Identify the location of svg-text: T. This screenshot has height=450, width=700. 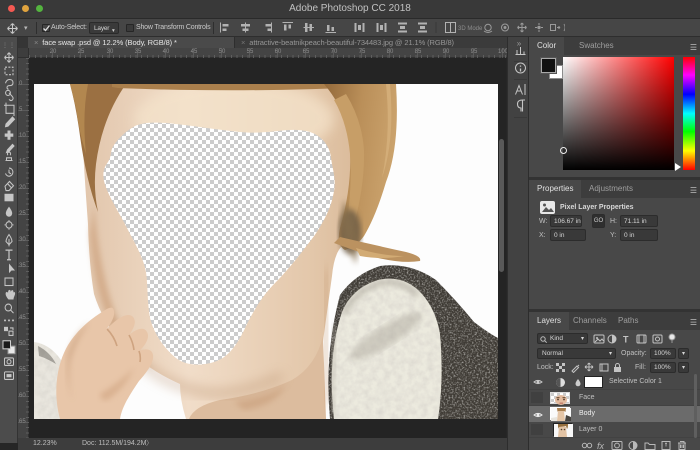
(626, 340).